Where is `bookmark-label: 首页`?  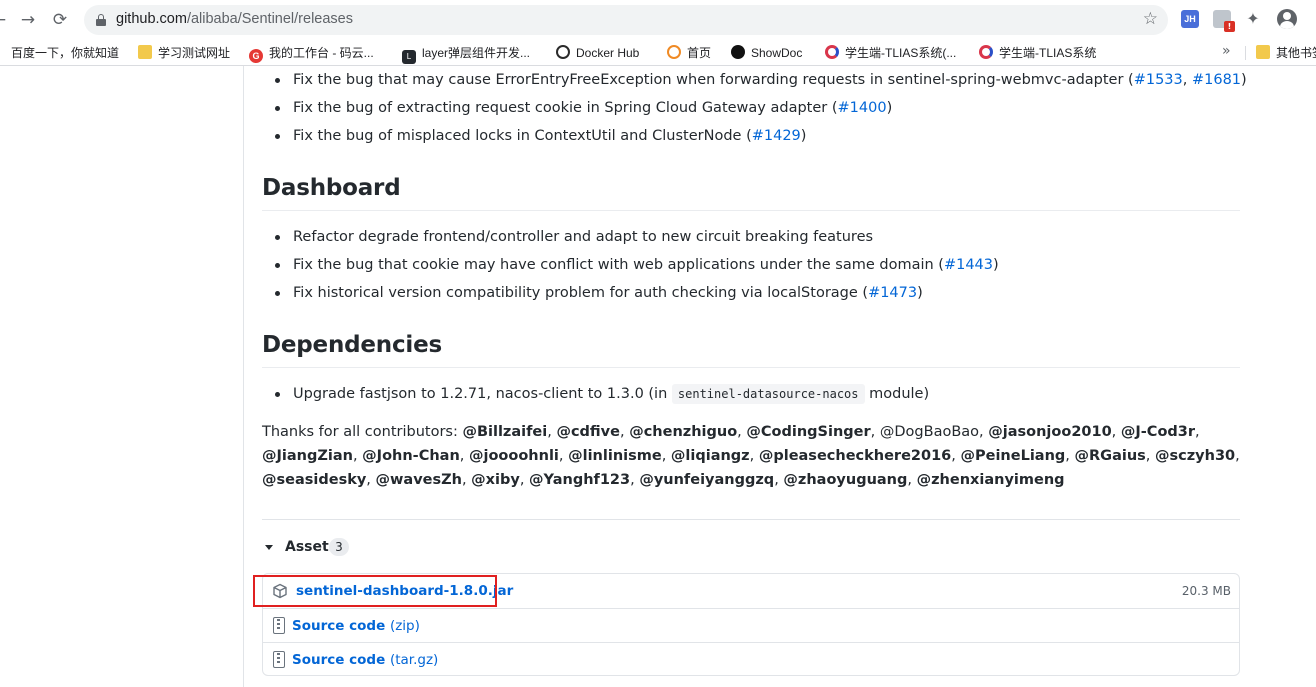
bookmark-label: 首页 is located at coordinates (699, 53).